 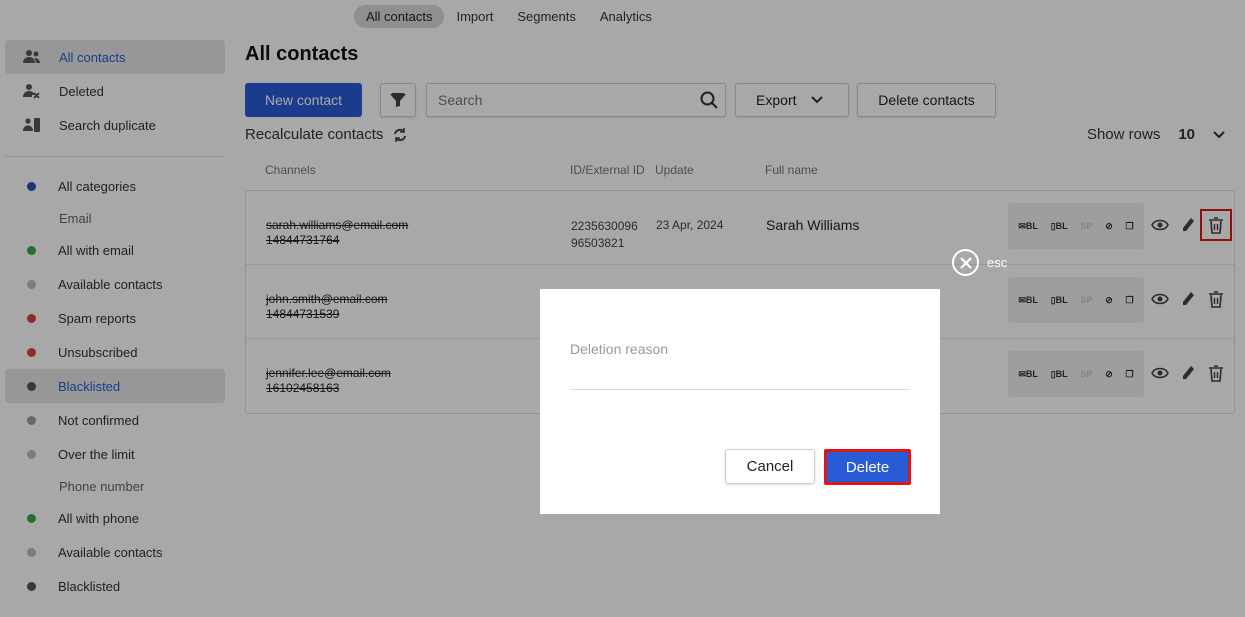 I want to click on deletion-reason-label: Deletion reason, so click(x=619, y=349).